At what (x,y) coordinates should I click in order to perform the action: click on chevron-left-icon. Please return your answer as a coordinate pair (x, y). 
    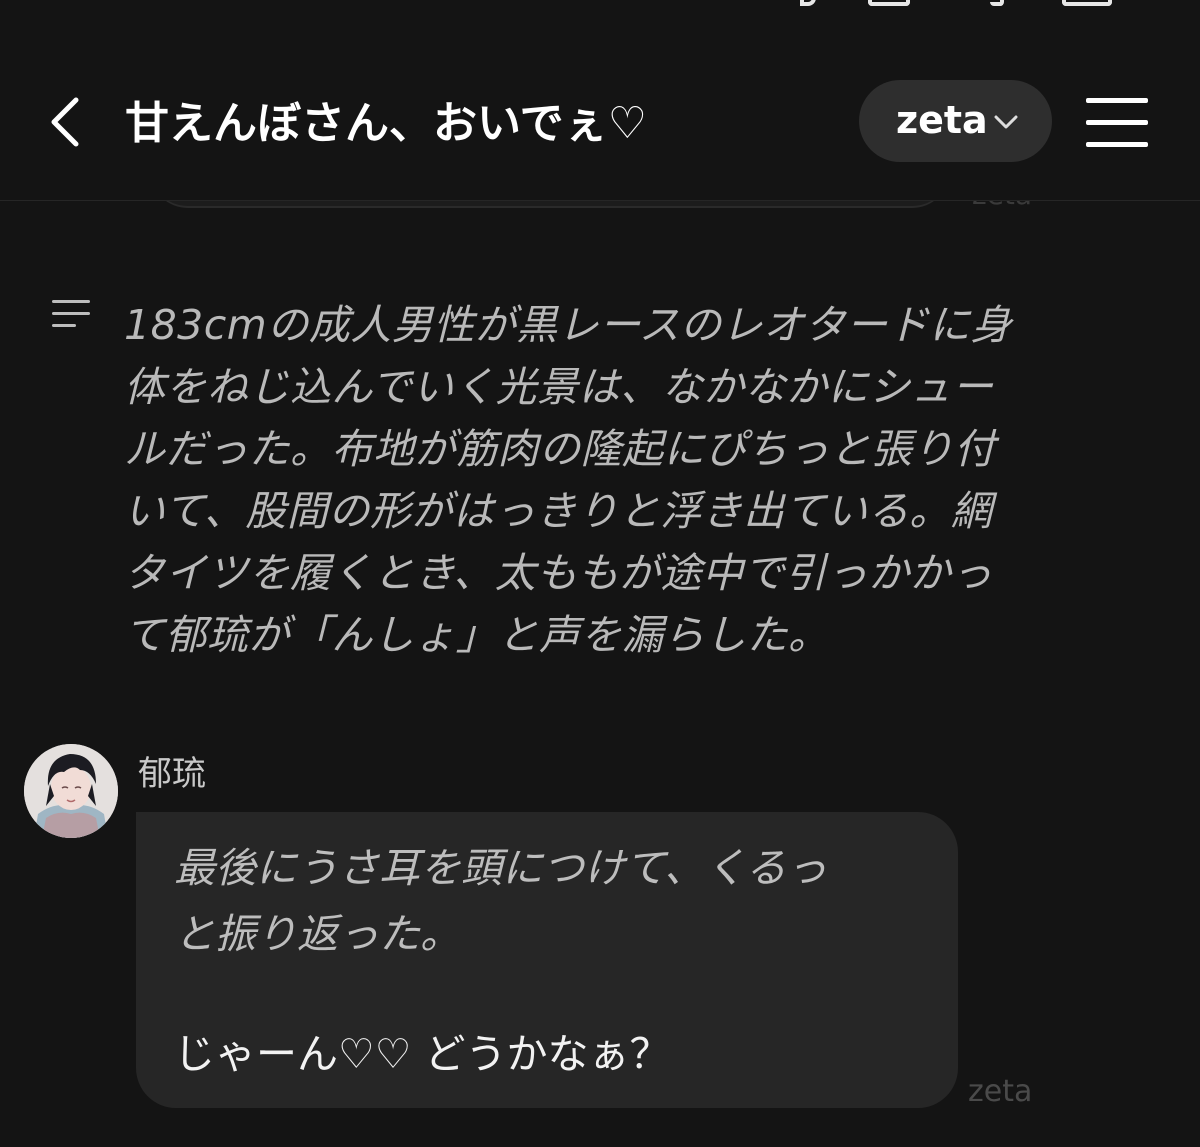
    Looking at the image, I should click on (65, 122).